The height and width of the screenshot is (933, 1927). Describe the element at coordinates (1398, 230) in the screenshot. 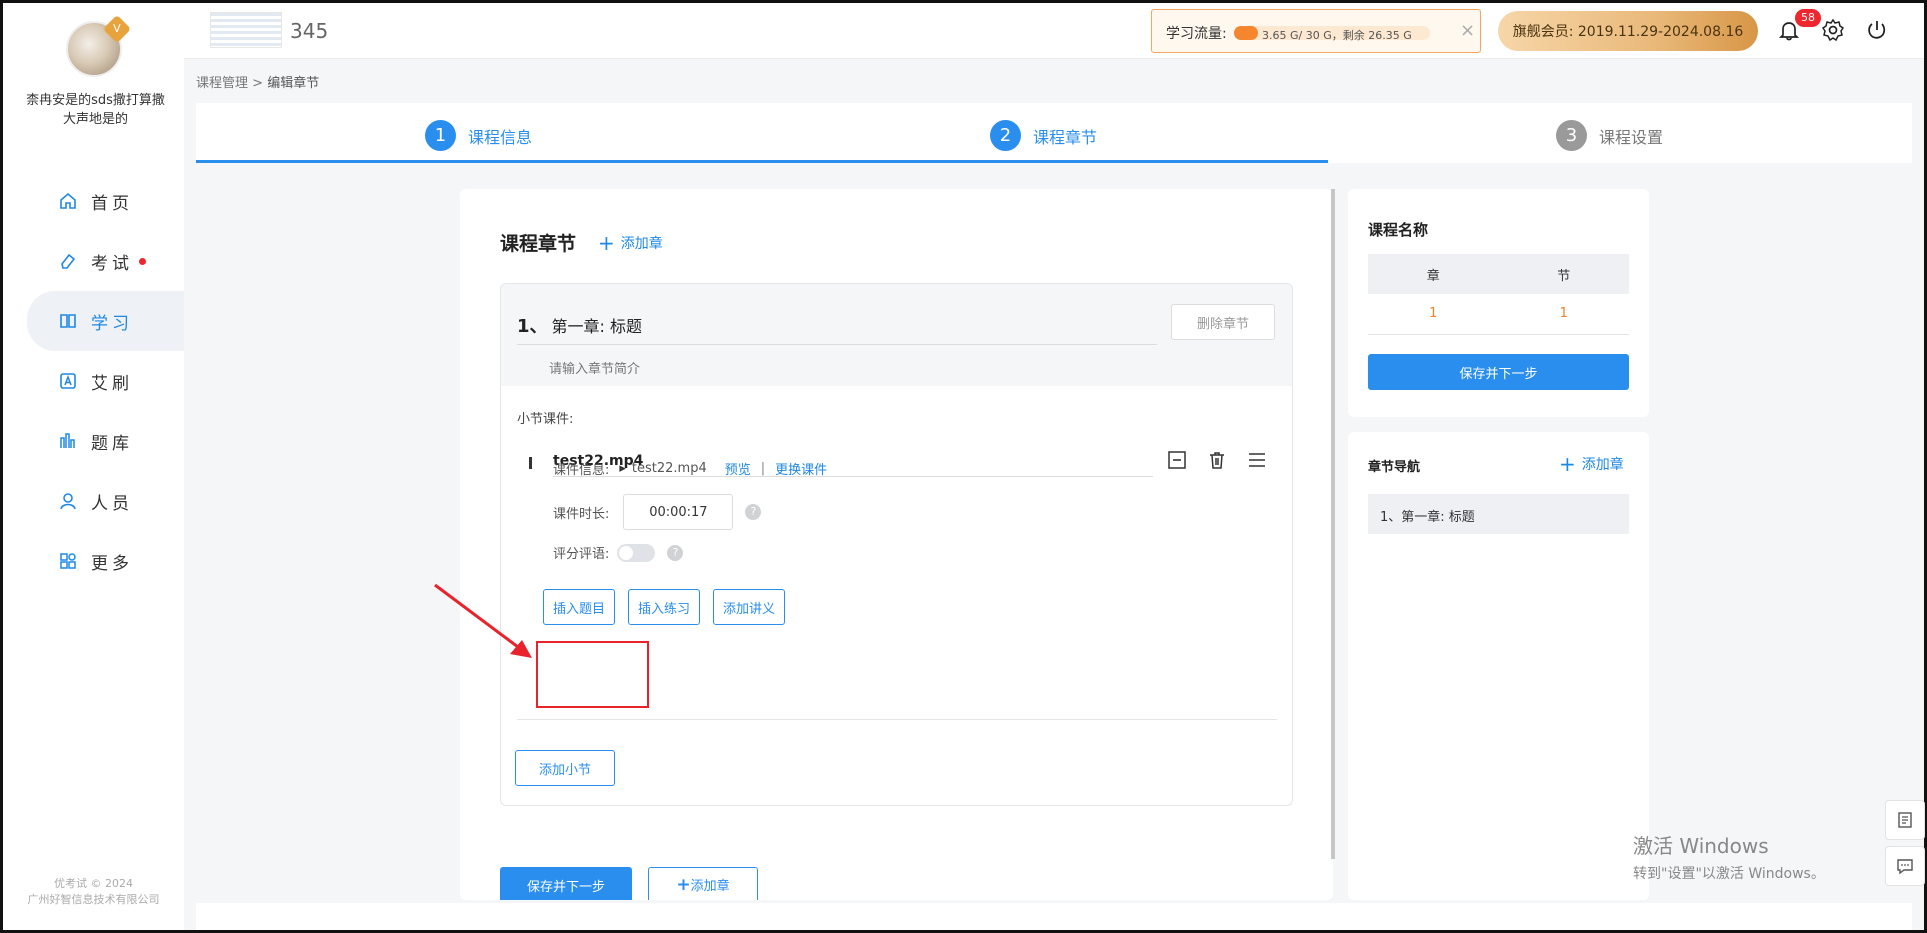

I see `course-name-title: 课程名称` at that location.